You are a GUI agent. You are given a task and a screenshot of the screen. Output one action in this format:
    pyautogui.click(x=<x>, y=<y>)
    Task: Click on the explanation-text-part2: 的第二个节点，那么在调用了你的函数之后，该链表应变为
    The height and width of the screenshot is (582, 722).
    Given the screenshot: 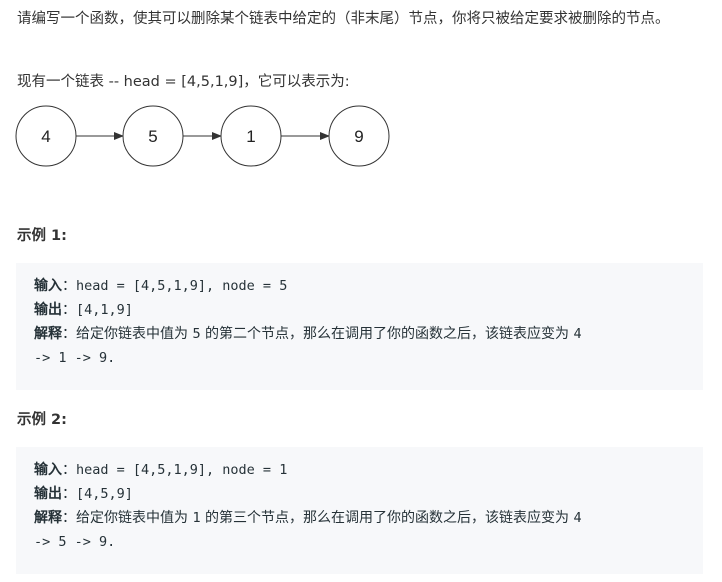 What is the action you would take?
    pyautogui.click(x=387, y=334)
    